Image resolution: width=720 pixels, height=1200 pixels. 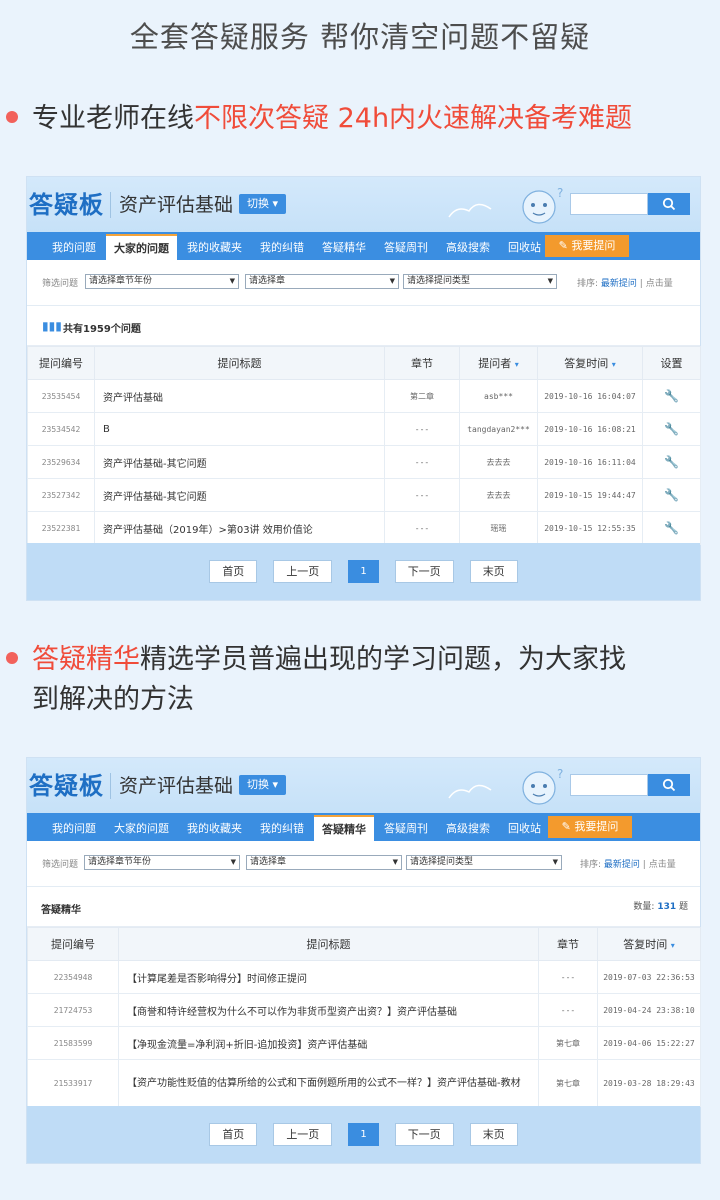 What do you see at coordinates (12, 116) in the screenshot?
I see `bullet-dot` at bounding box center [12, 116].